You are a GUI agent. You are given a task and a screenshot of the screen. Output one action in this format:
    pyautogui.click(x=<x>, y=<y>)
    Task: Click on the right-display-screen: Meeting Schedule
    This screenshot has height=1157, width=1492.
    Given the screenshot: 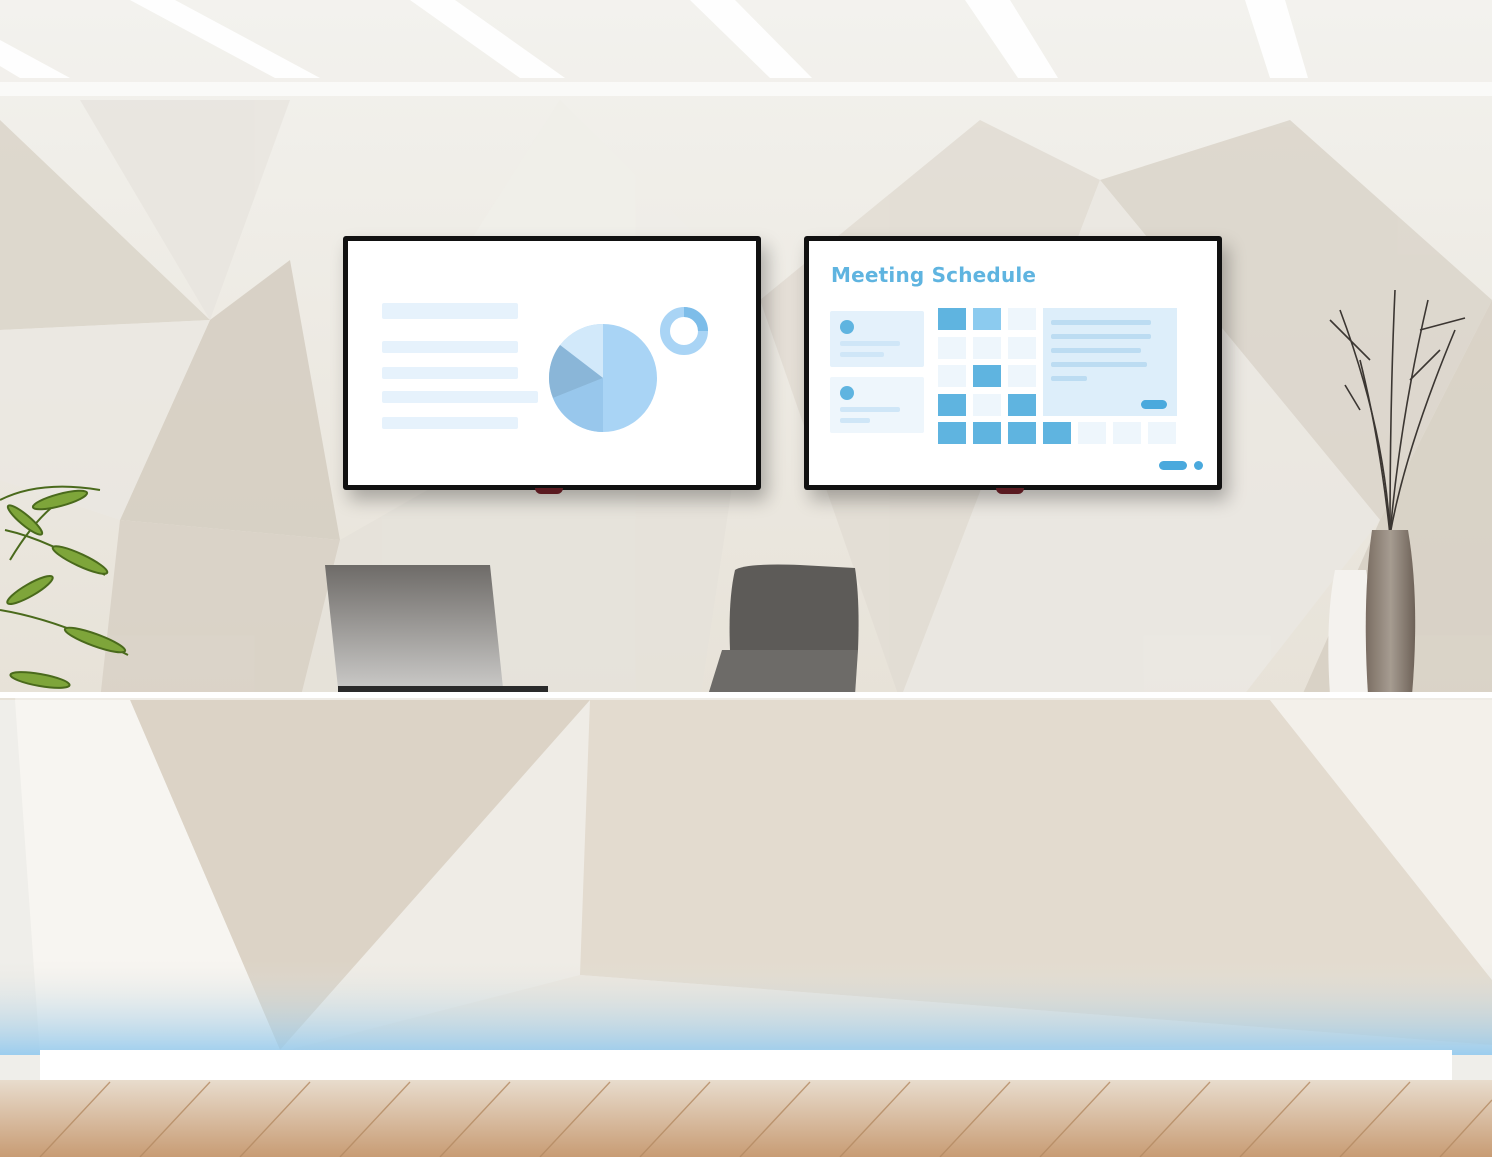 What is the action you would take?
    pyautogui.click(x=1013, y=363)
    